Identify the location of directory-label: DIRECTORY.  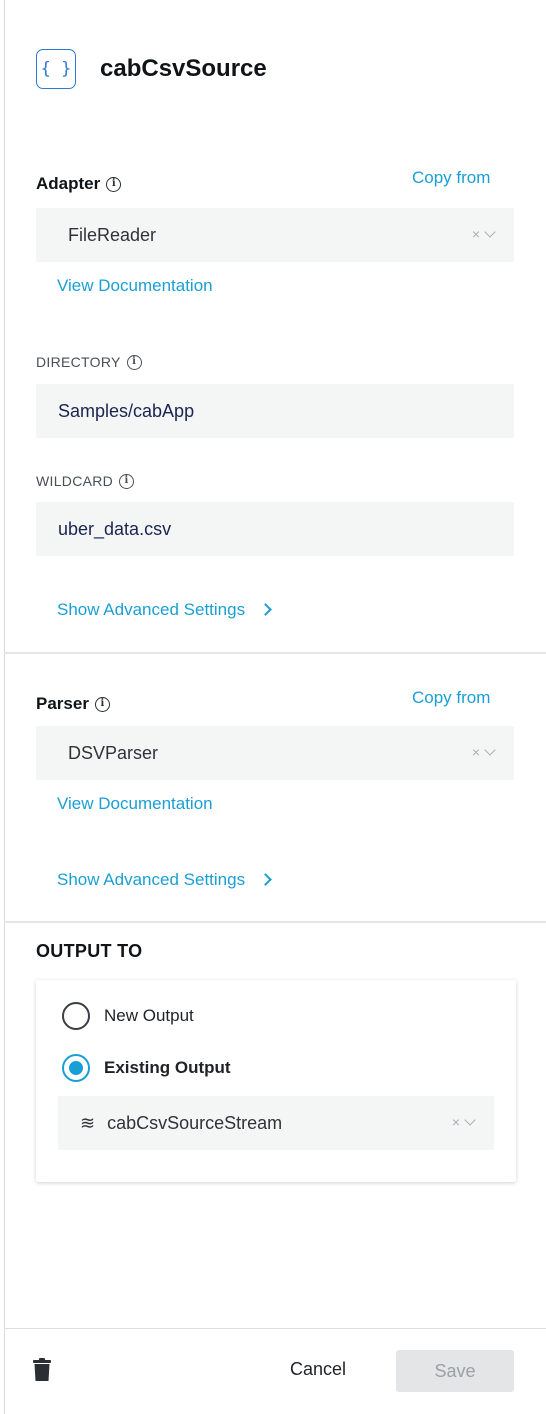
(78, 362).